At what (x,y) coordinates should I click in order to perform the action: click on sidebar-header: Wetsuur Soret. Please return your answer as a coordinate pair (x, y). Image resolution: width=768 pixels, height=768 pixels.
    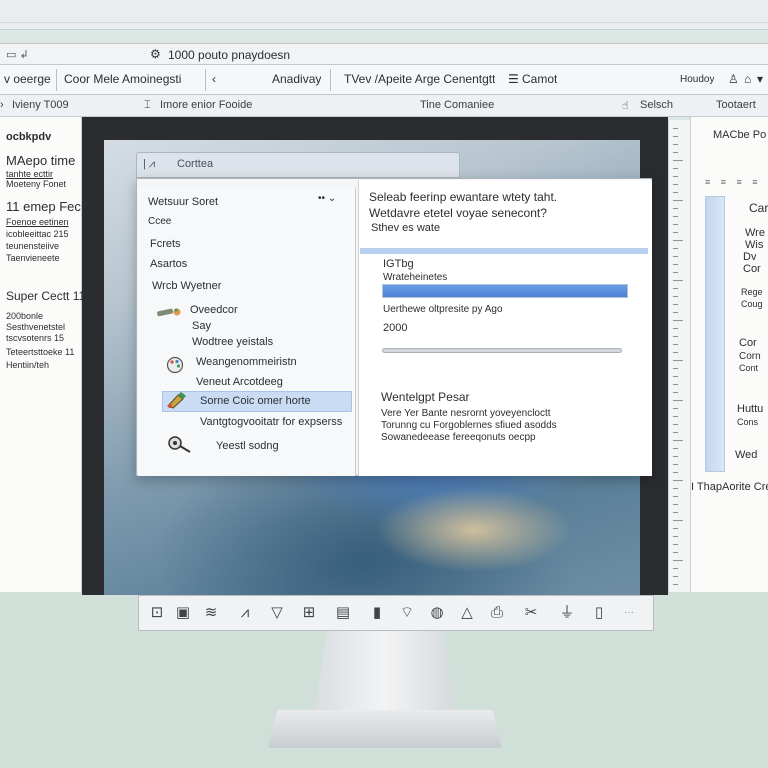
    Looking at the image, I should click on (183, 202).